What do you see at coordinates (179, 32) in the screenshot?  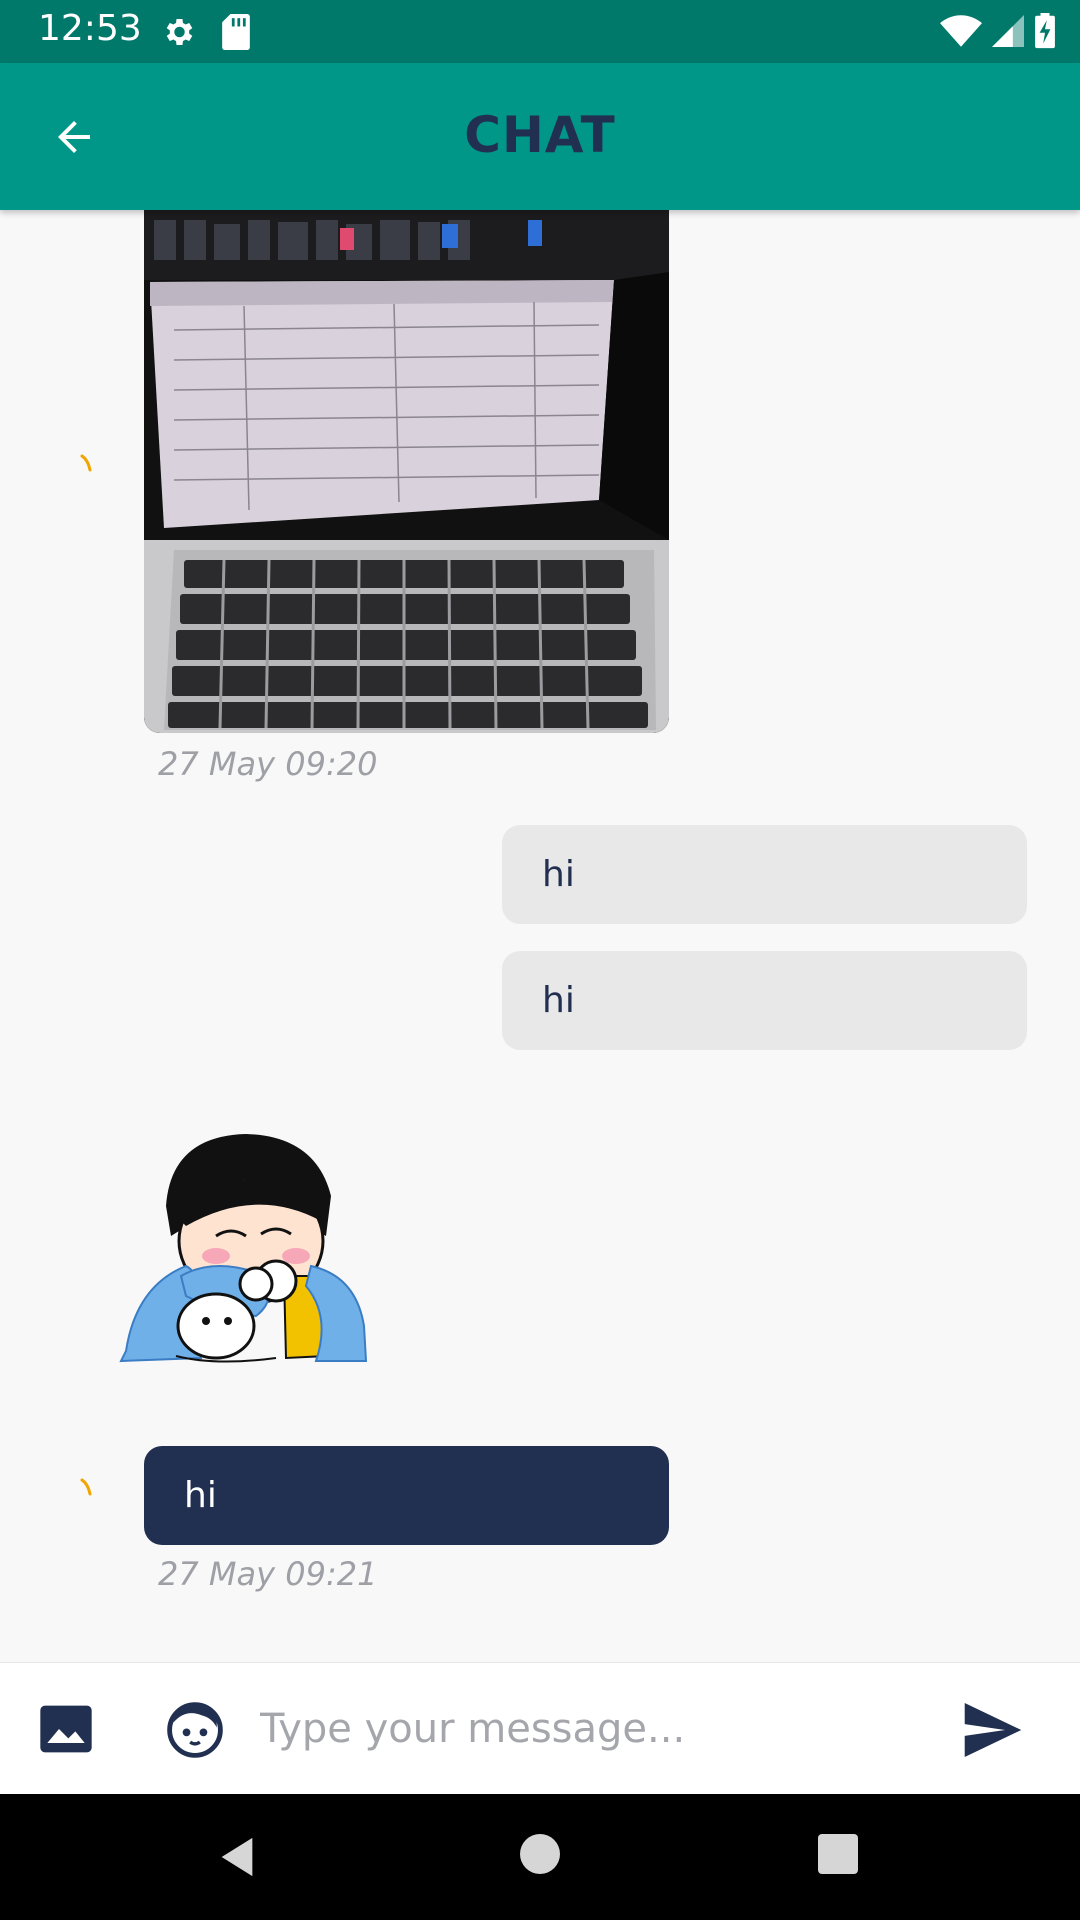 I see `gear-icon` at bounding box center [179, 32].